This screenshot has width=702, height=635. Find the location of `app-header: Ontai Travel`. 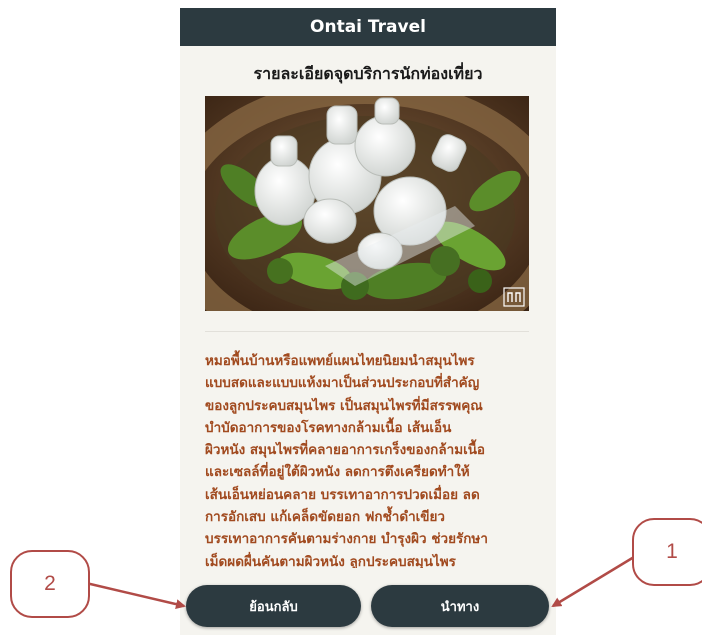

app-header: Ontai Travel is located at coordinates (368, 27).